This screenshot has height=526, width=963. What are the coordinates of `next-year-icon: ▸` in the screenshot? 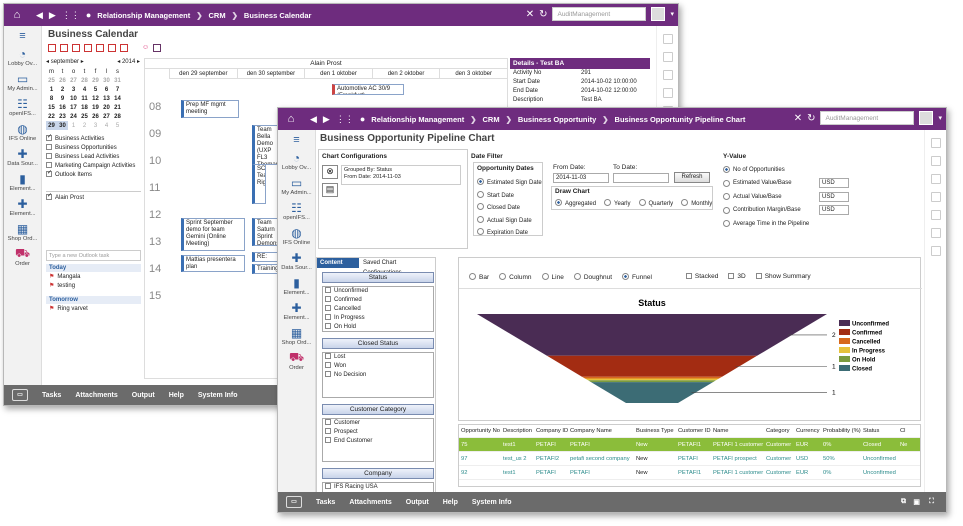 It's located at (138, 62).